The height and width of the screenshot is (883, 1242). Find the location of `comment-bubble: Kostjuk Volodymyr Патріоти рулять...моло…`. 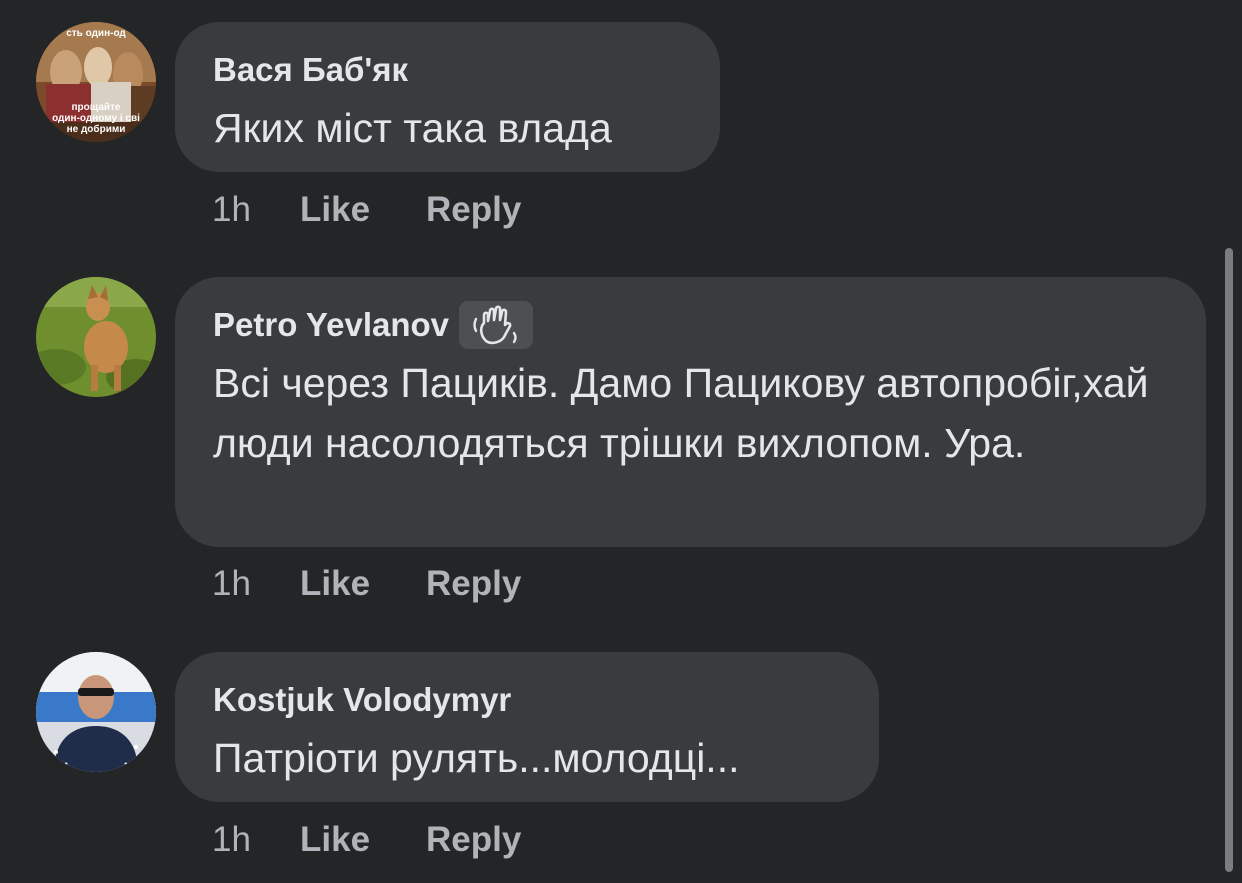

comment-bubble: Kostjuk Volodymyr Патріоти рулять...моло… is located at coordinates (527, 727).